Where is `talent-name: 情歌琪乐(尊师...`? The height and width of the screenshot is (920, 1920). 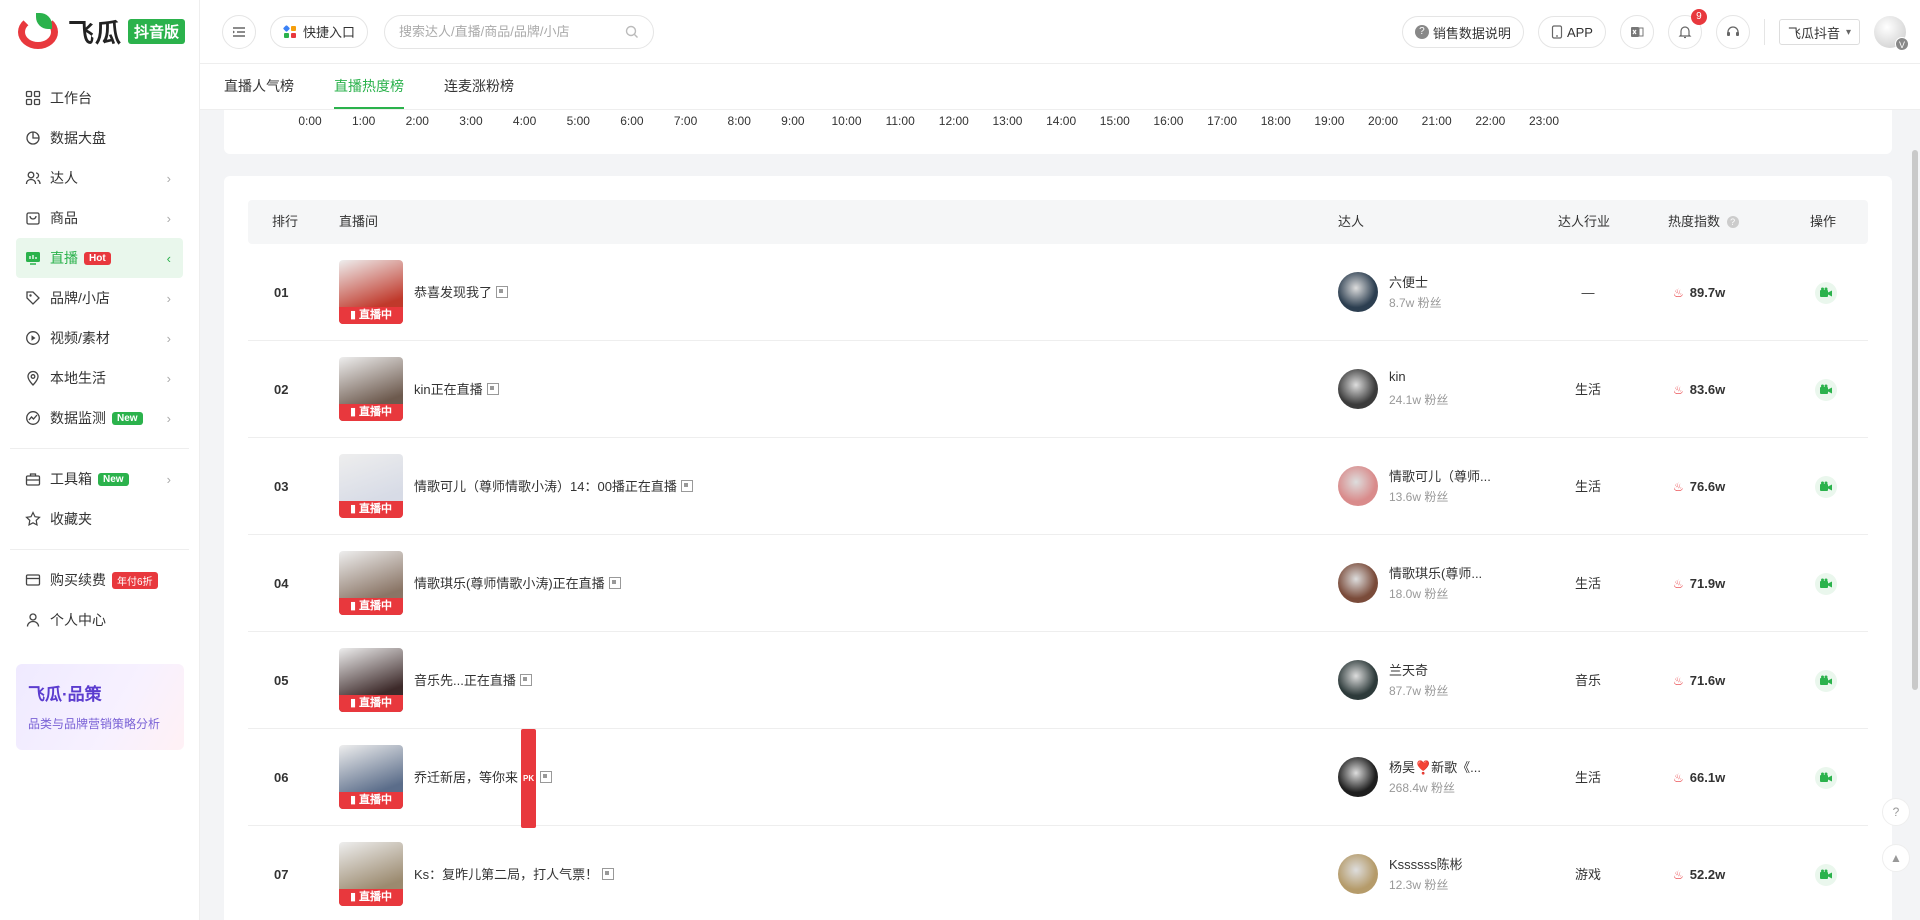
talent-name: 情歌琪乐(尊师... is located at coordinates (1435, 572).